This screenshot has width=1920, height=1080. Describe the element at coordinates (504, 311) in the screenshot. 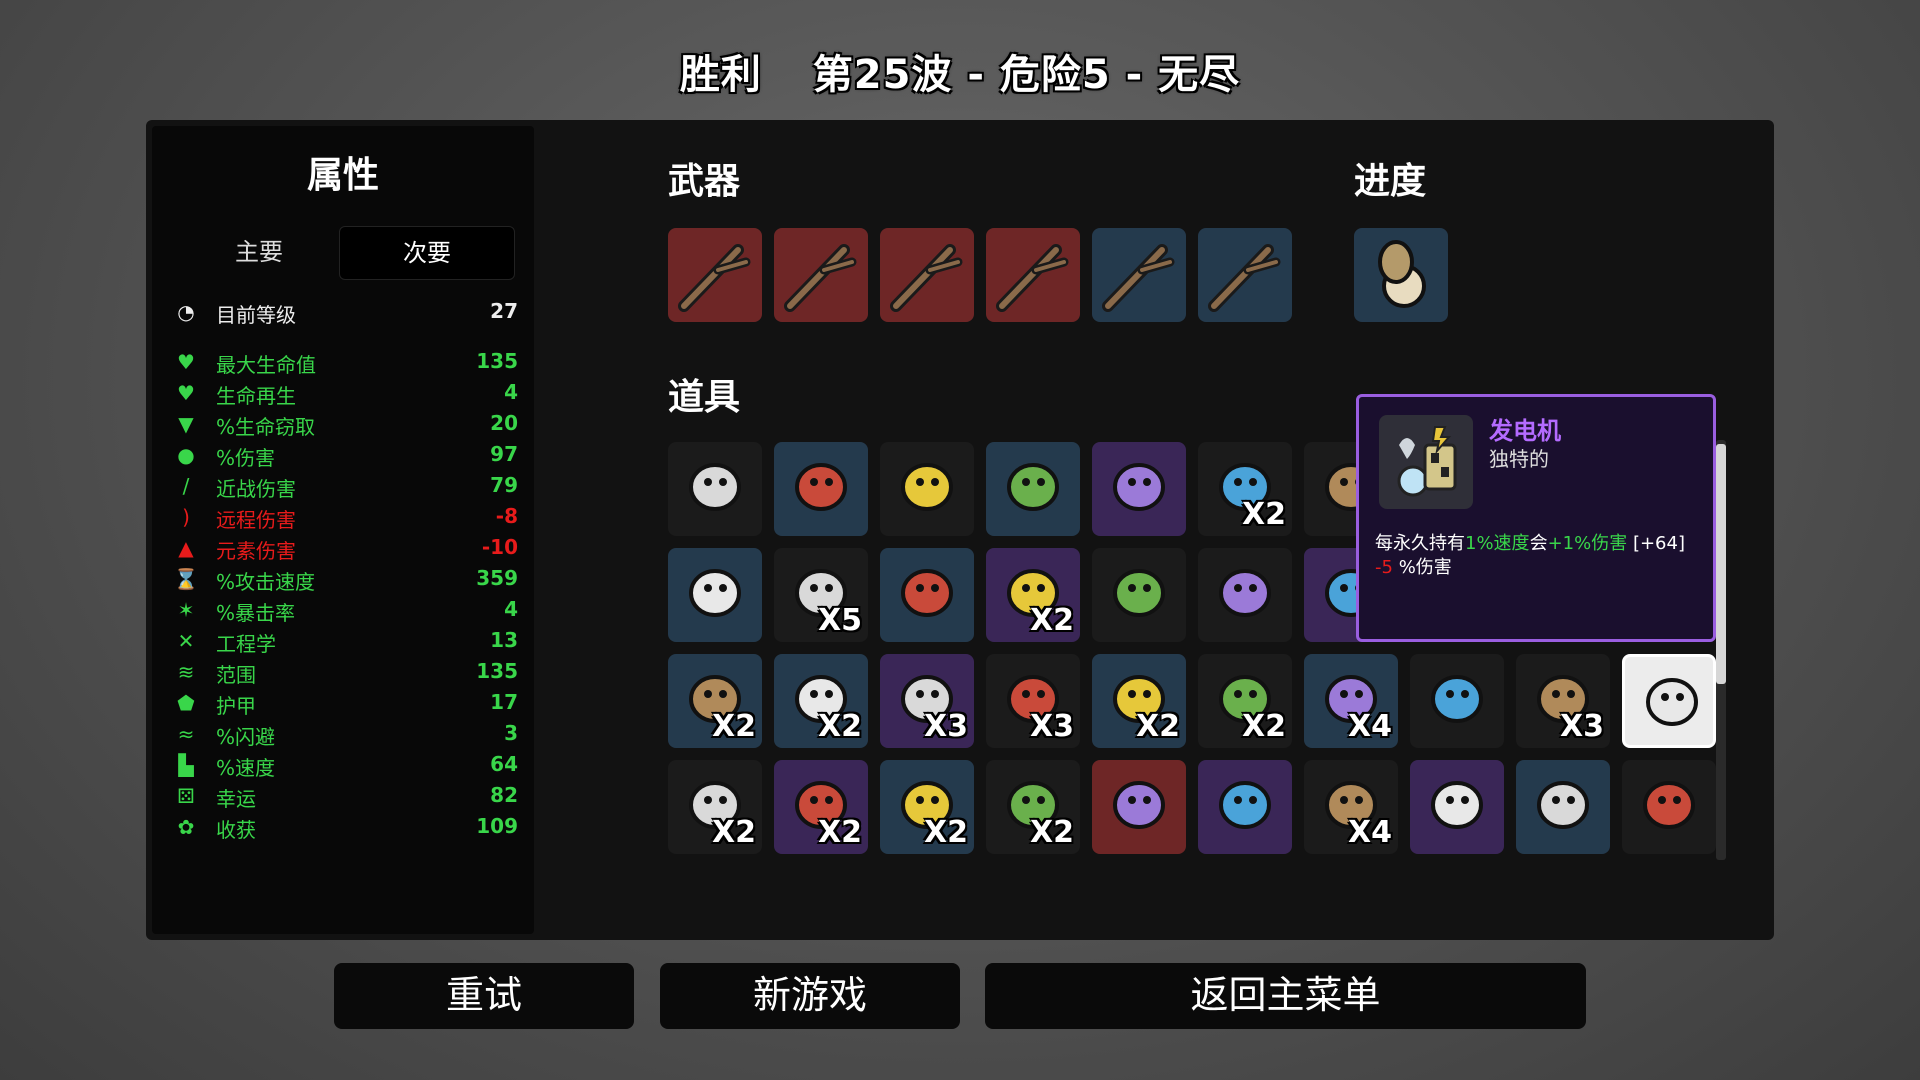

I see `stat-value: 27` at that location.